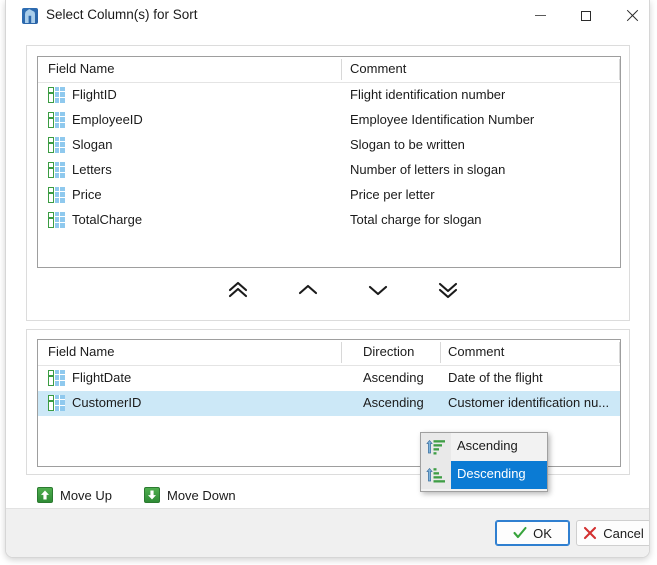  Describe the element at coordinates (329, 195) in the screenshot. I see `list-item: Price Price per letter` at that location.